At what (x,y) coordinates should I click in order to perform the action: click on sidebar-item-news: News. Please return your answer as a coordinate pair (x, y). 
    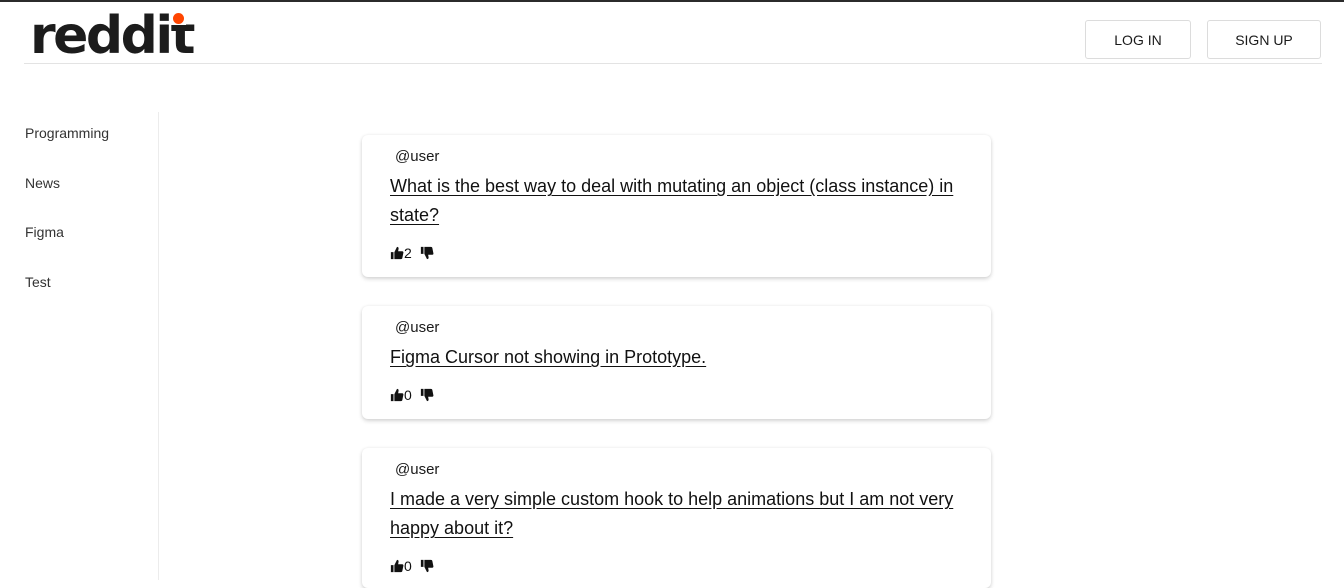
    Looking at the image, I should click on (42, 183).